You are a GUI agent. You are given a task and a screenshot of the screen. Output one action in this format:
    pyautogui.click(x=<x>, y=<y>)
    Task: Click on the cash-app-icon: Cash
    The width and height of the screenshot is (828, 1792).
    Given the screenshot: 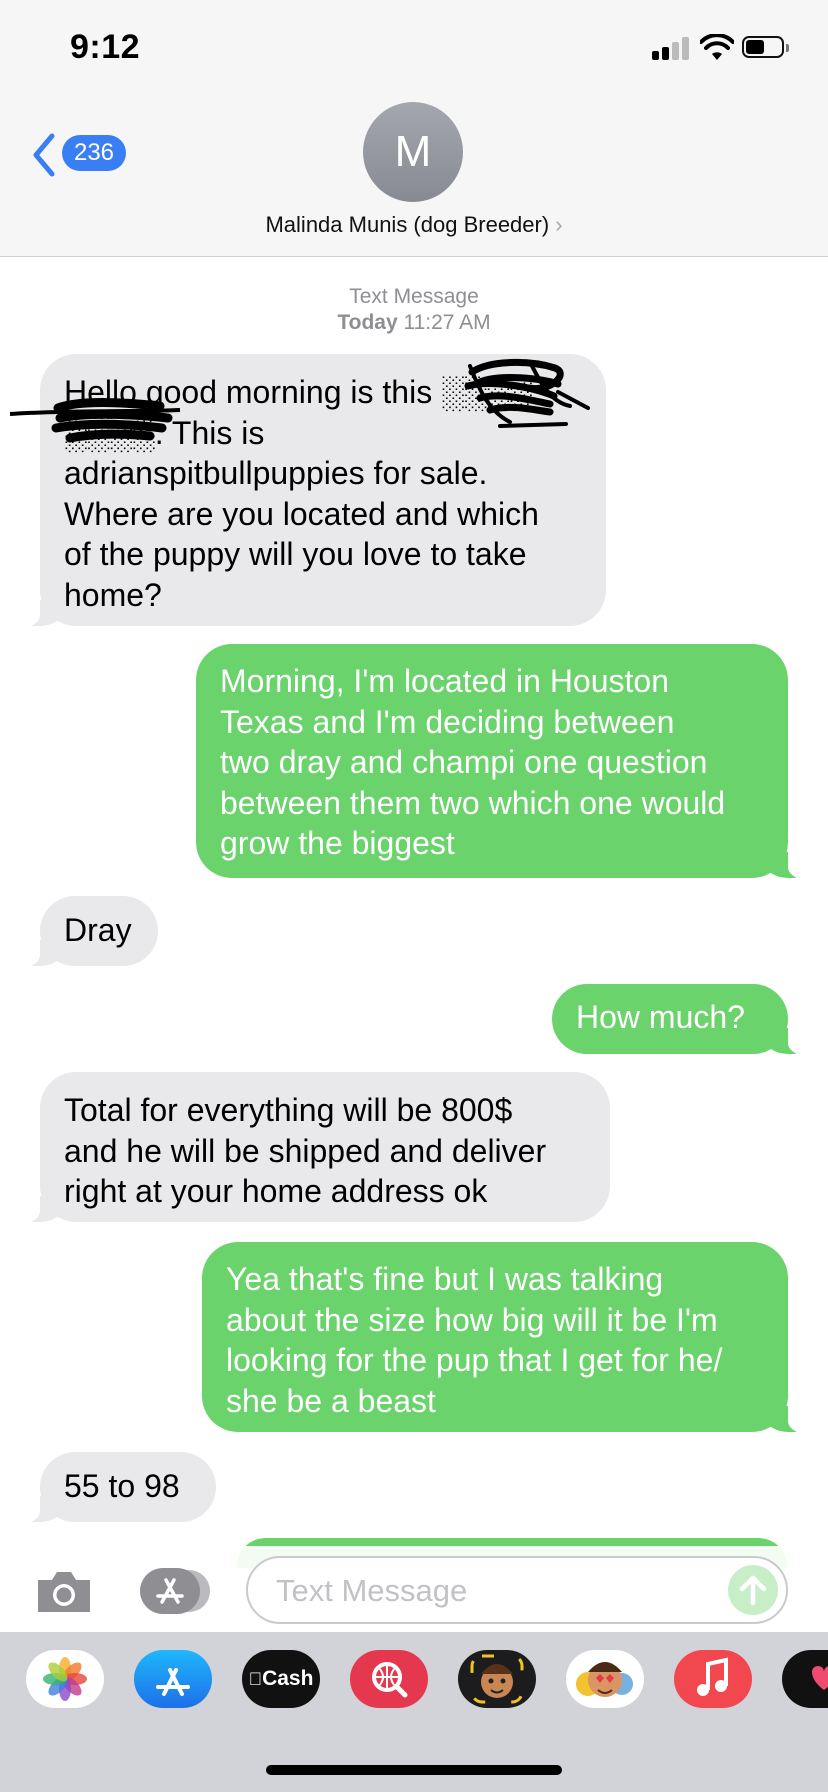 What is the action you would take?
    pyautogui.click(x=281, y=1679)
    